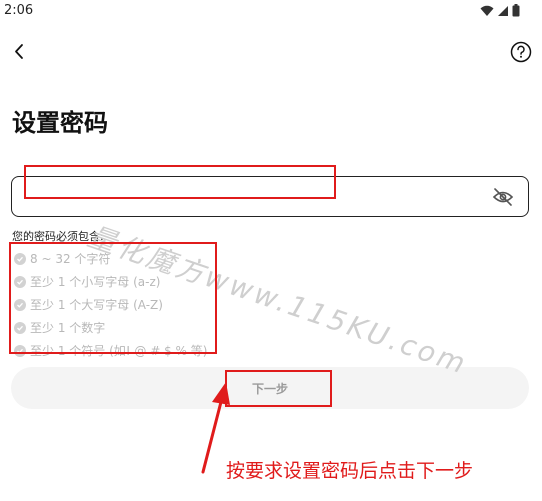  Describe the element at coordinates (278, 388) in the screenshot. I see `annotation-box-next` at that location.